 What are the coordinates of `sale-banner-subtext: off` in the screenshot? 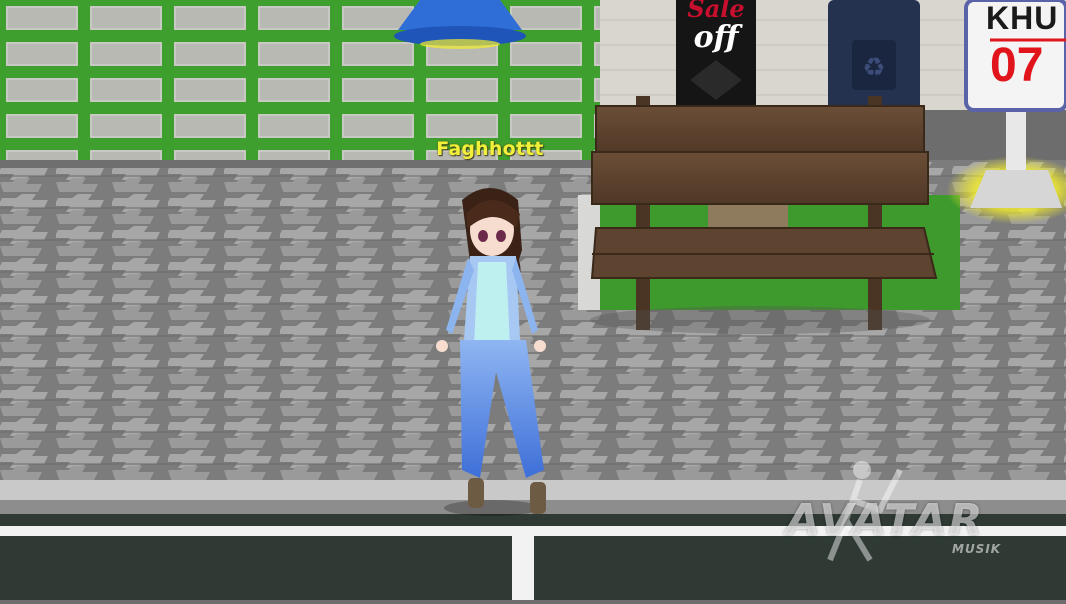 It's located at (716, 37).